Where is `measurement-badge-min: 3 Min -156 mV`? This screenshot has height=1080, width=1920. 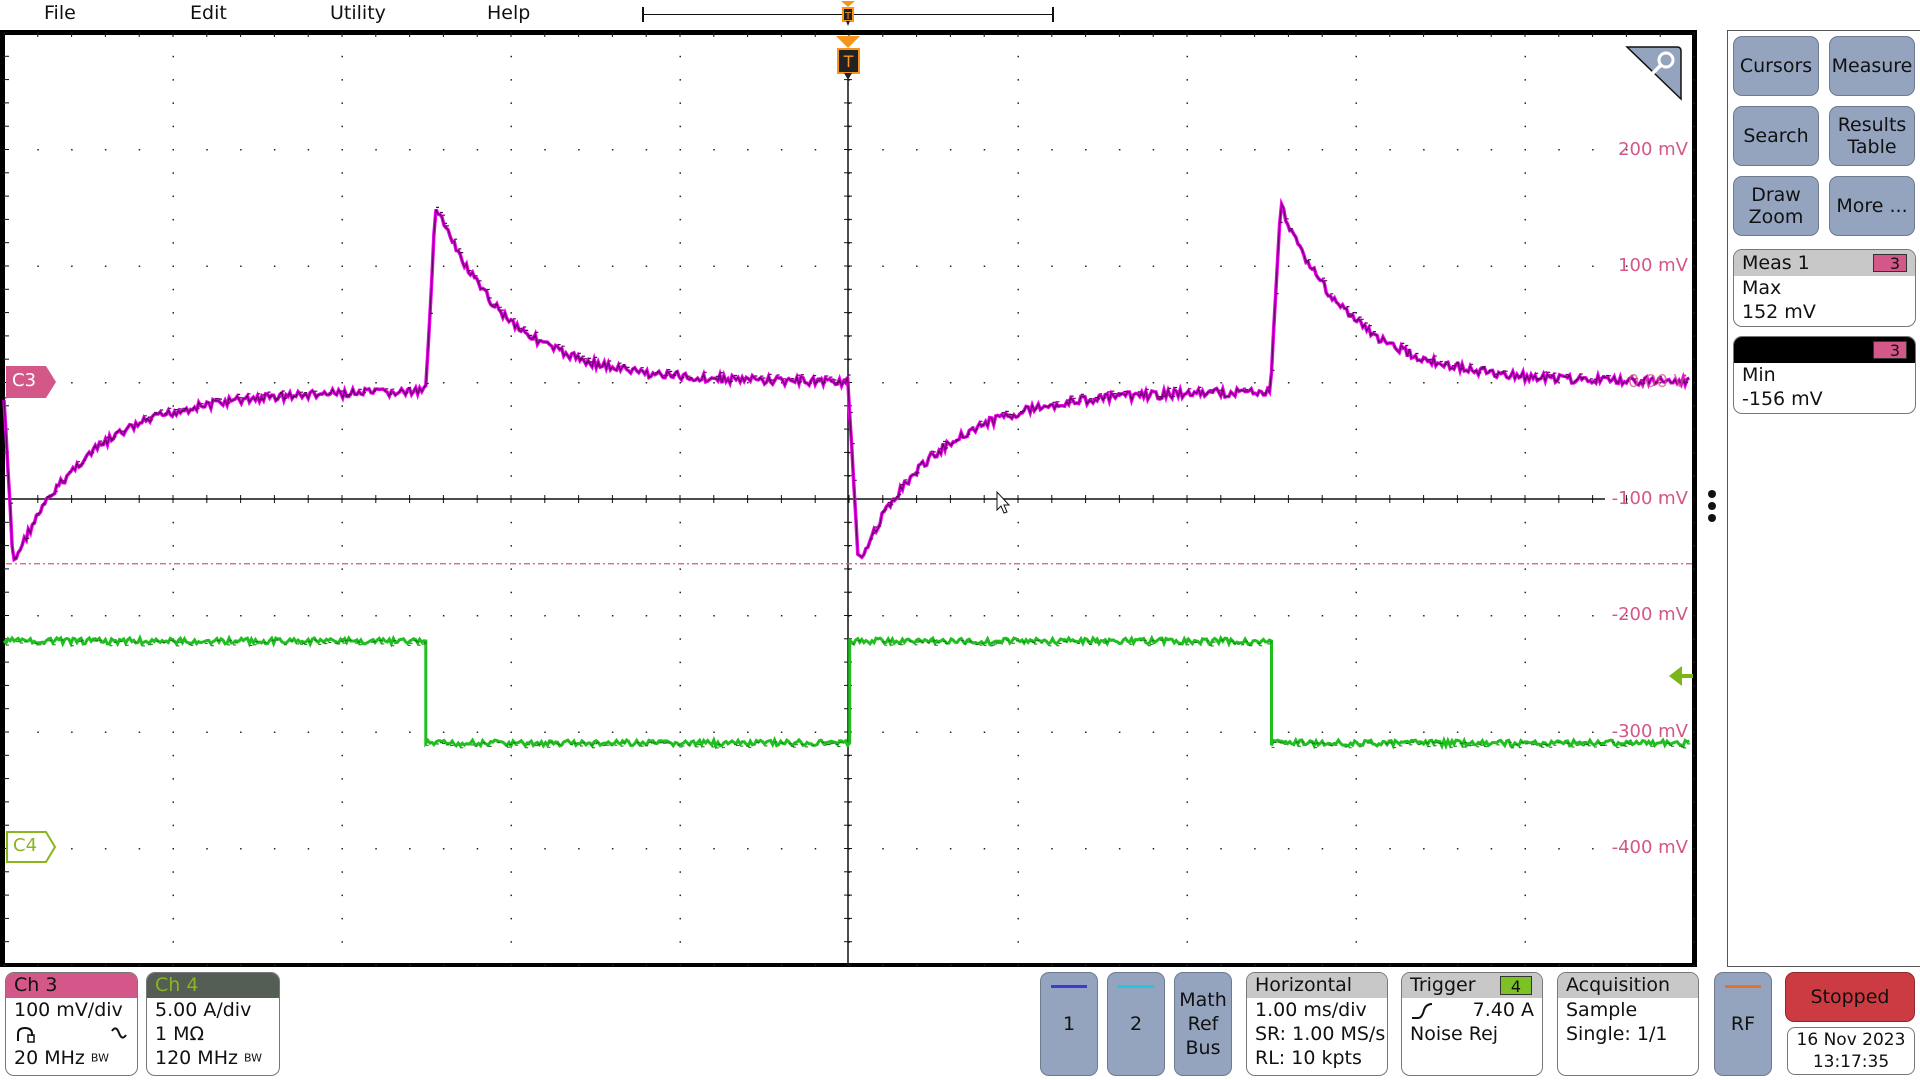 measurement-badge-min: 3 Min -156 mV is located at coordinates (1824, 375).